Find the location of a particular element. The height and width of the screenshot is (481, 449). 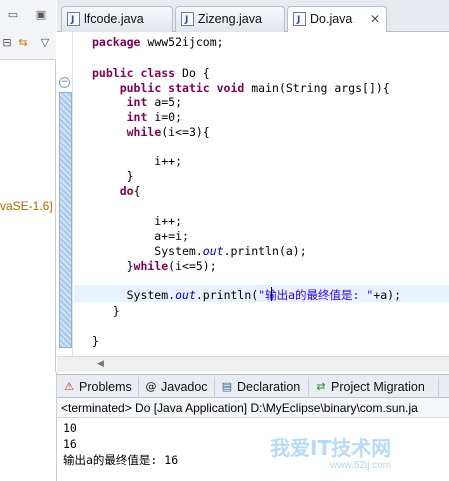

watermark-url: www.52ij.com is located at coordinates (361, 465).